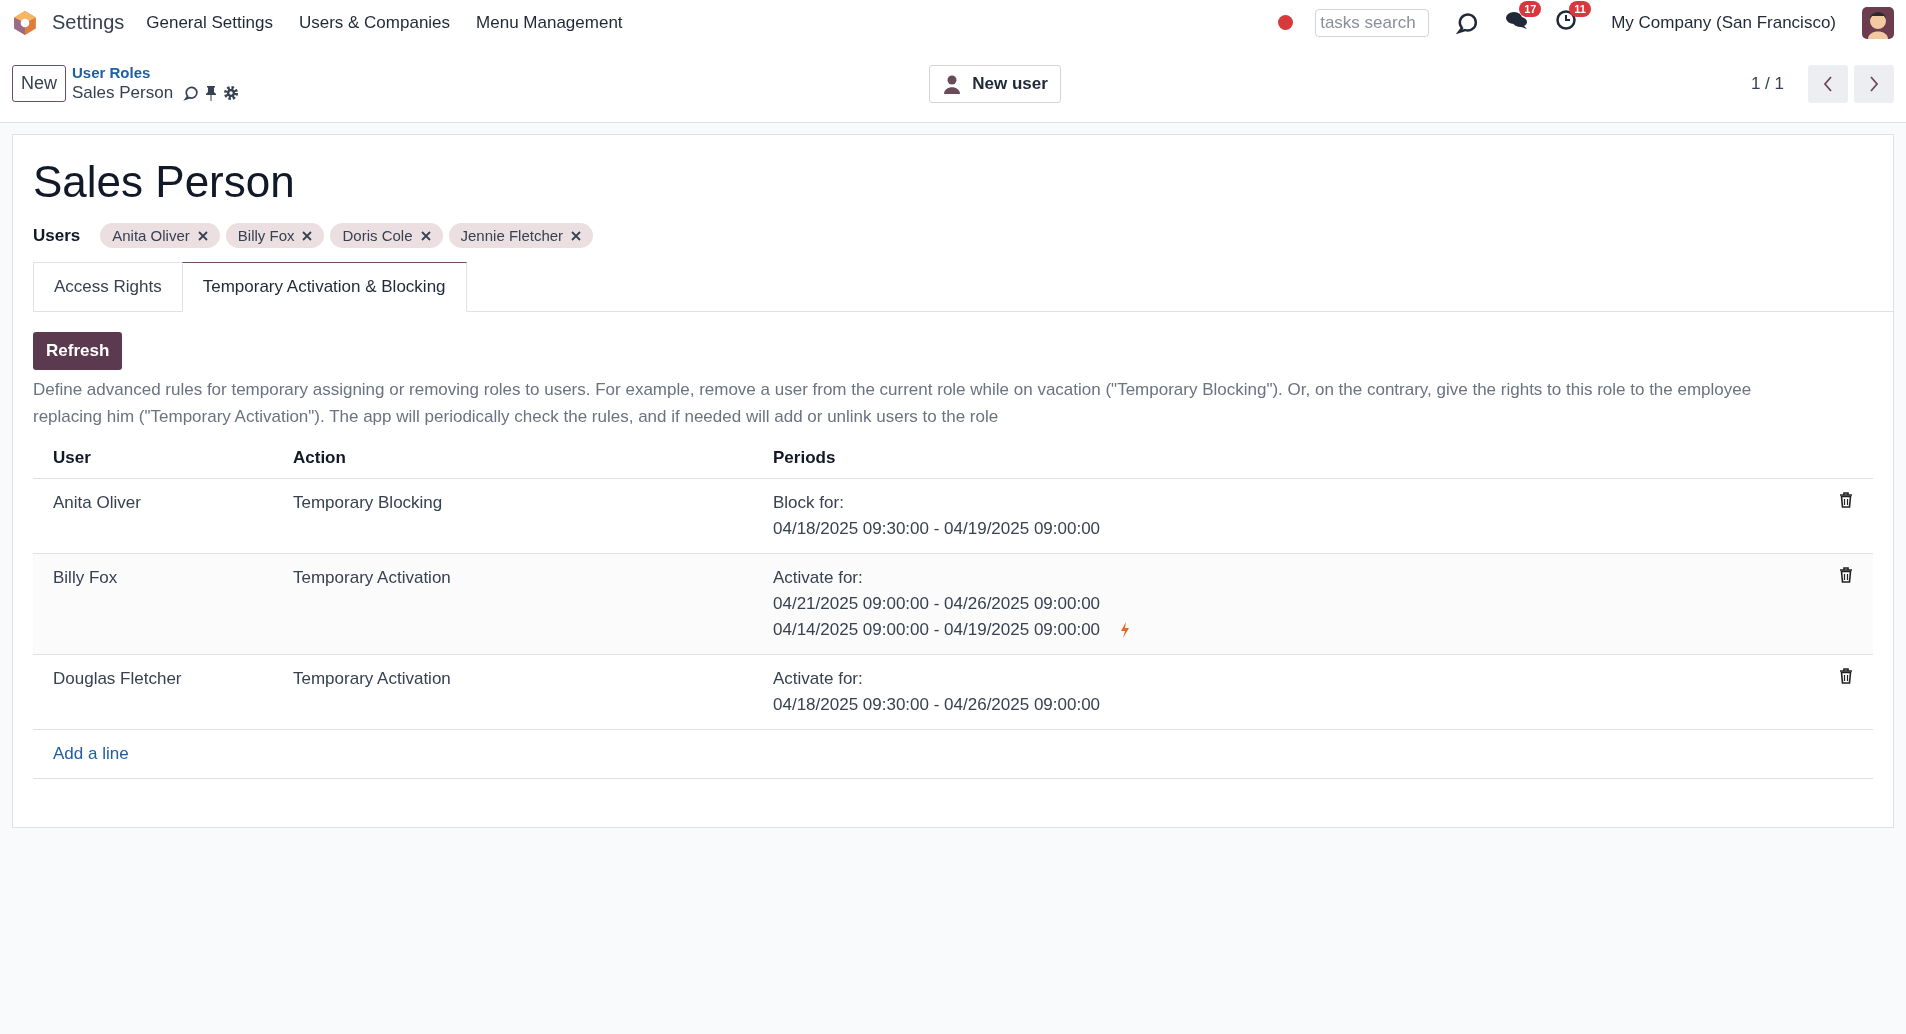 Image resolution: width=1906 pixels, height=1034 pixels. Describe the element at coordinates (952, 83) in the screenshot. I see `person-icon` at that location.